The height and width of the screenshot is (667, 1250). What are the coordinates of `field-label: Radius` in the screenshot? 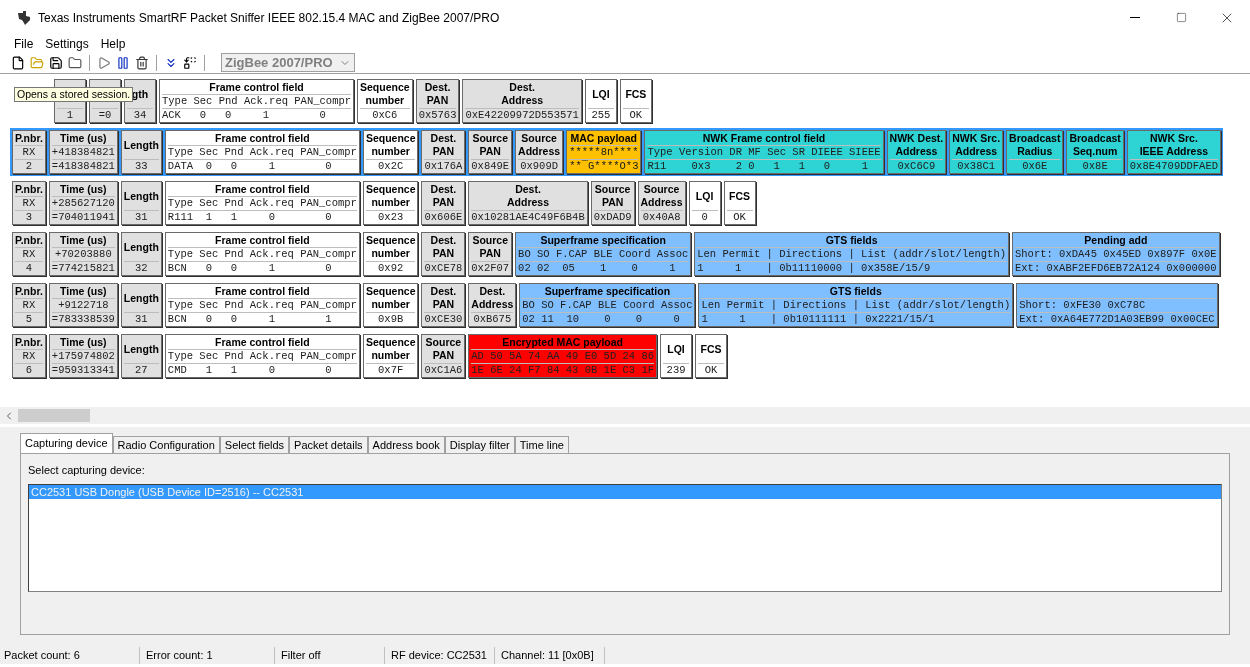 It's located at (1035, 151).